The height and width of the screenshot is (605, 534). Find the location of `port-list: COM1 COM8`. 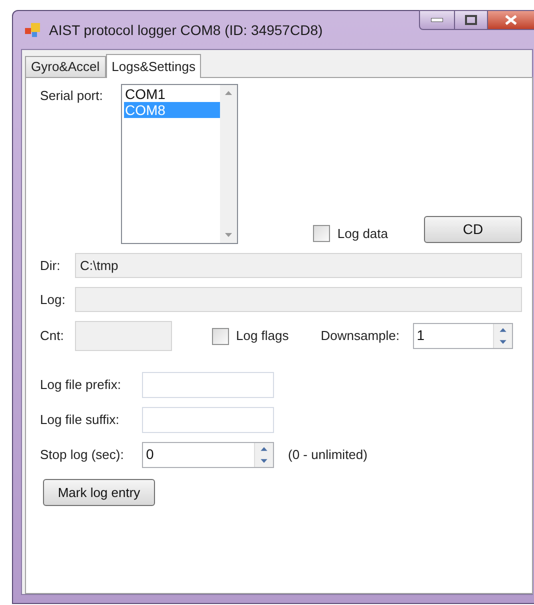

port-list: COM1 COM8 is located at coordinates (179, 164).